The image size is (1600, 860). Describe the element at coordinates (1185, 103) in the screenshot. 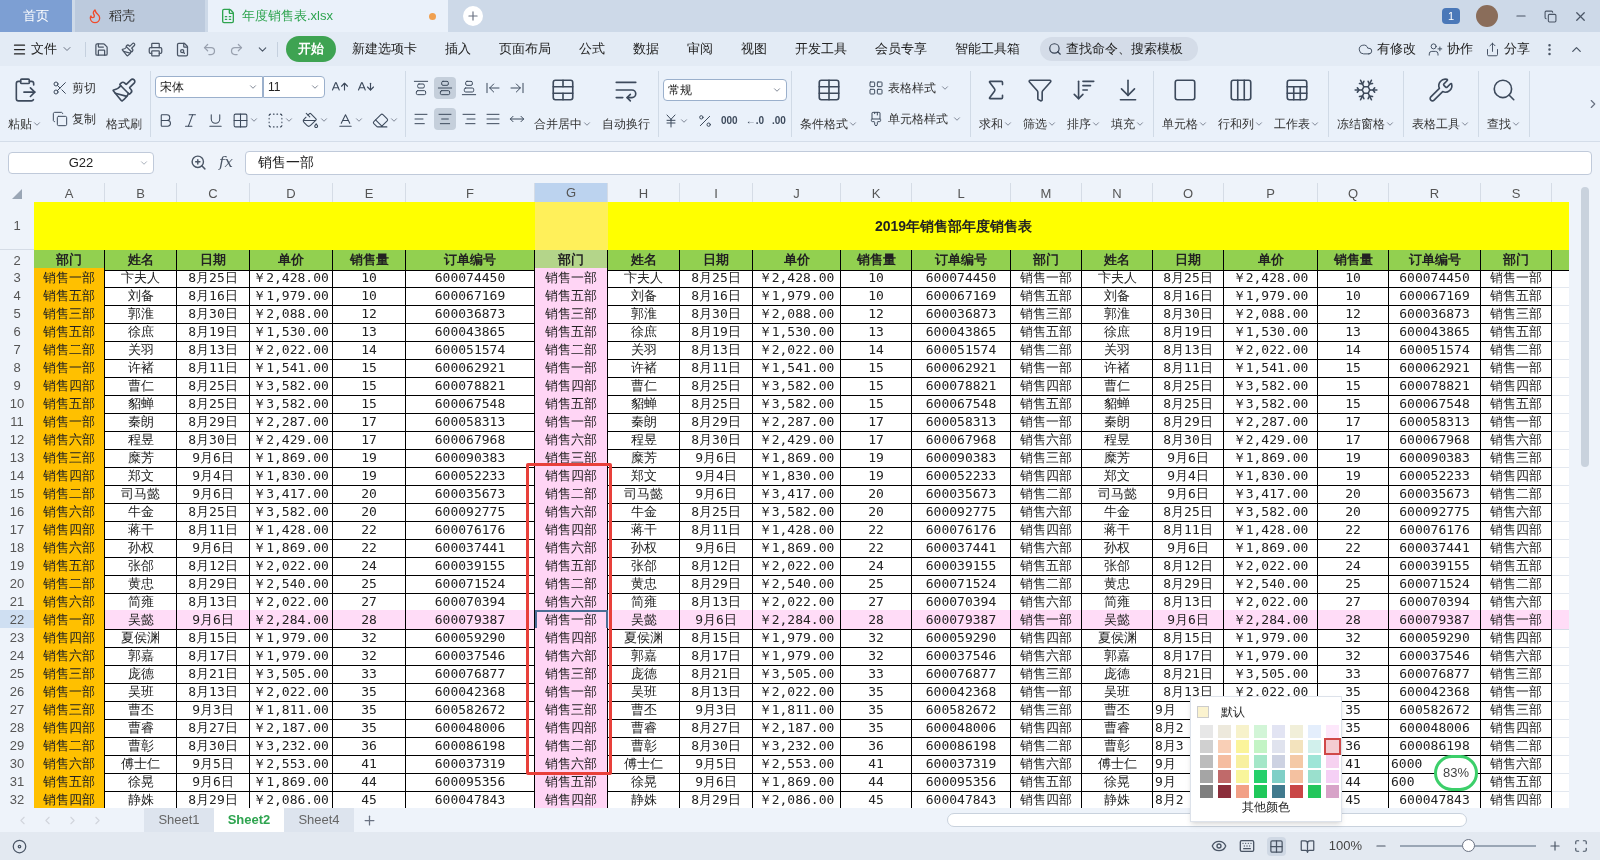

I see `ribbon-button: 单元格` at that location.